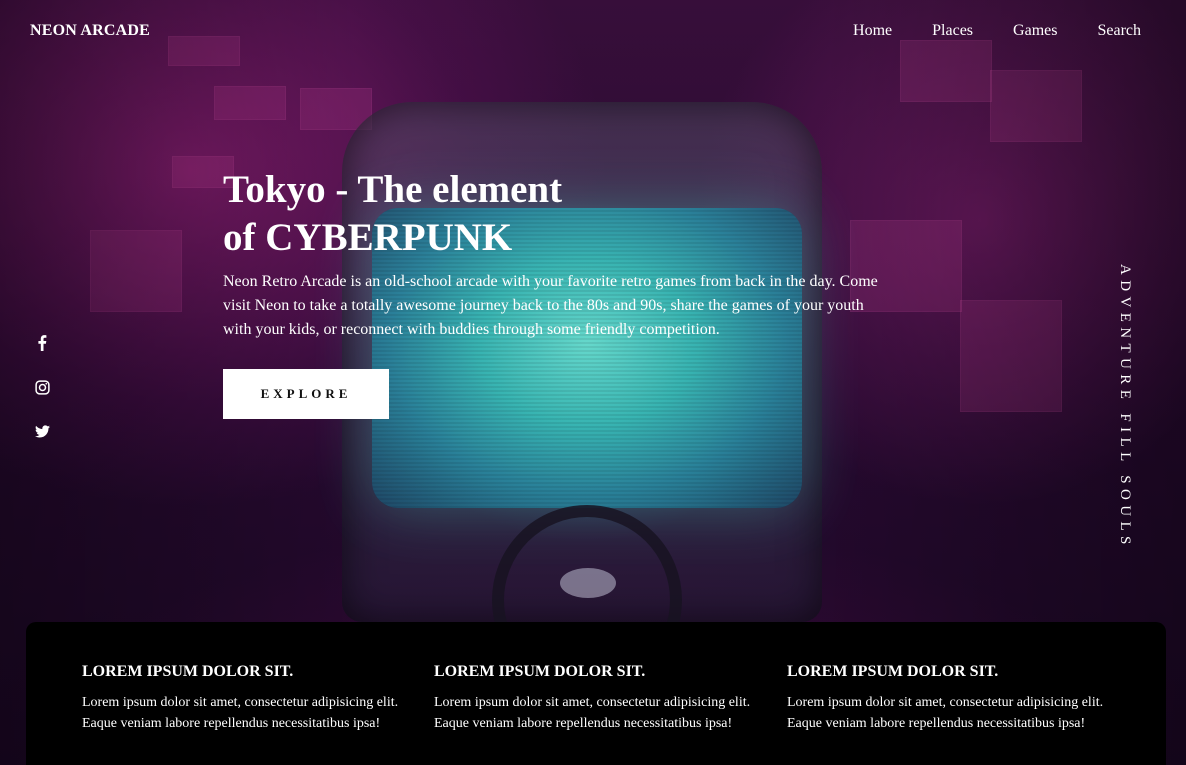 Image resolution: width=1186 pixels, height=765 pixels. Describe the element at coordinates (42, 431) in the screenshot. I see `twitter-icon` at that location.